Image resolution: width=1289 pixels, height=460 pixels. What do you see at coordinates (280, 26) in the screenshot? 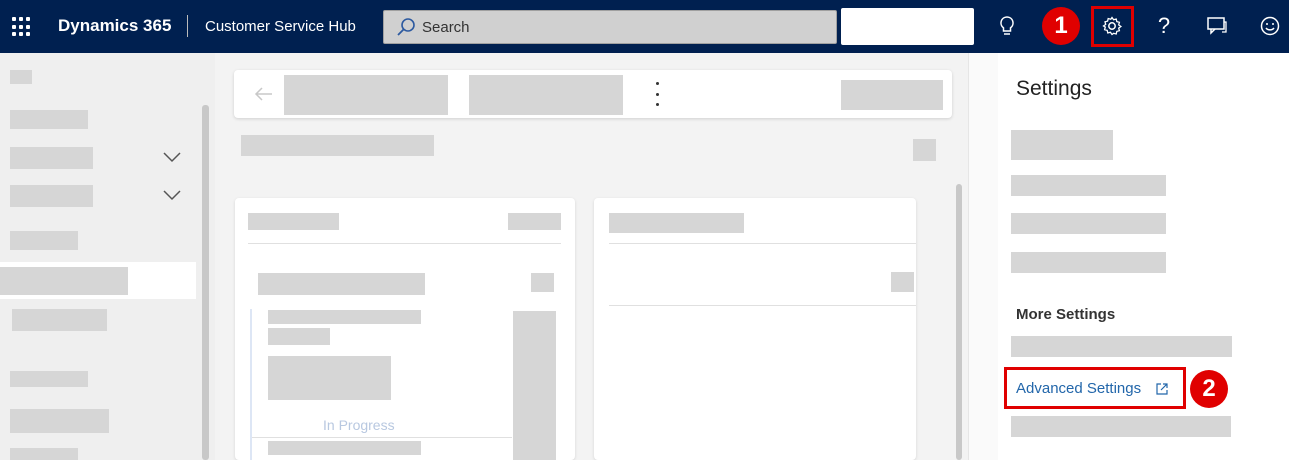
I see `app-name: Customer Service Hub` at bounding box center [280, 26].